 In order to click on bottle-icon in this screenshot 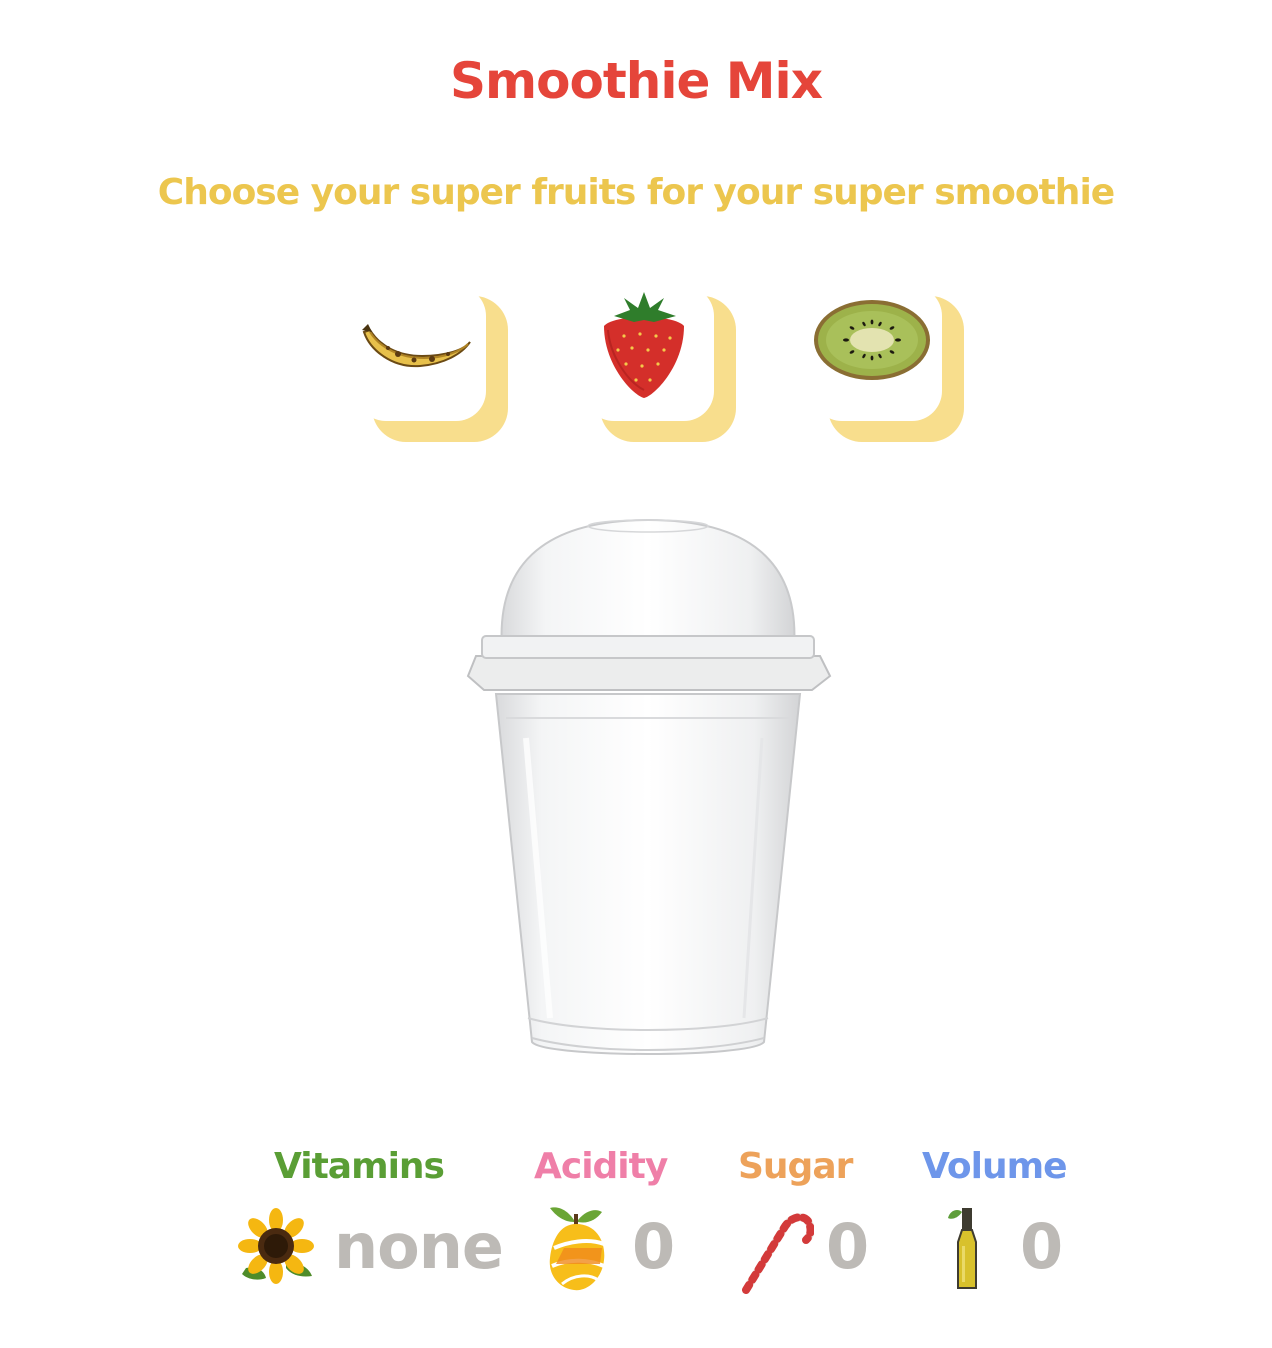, I will do `click(962, 1248)`.